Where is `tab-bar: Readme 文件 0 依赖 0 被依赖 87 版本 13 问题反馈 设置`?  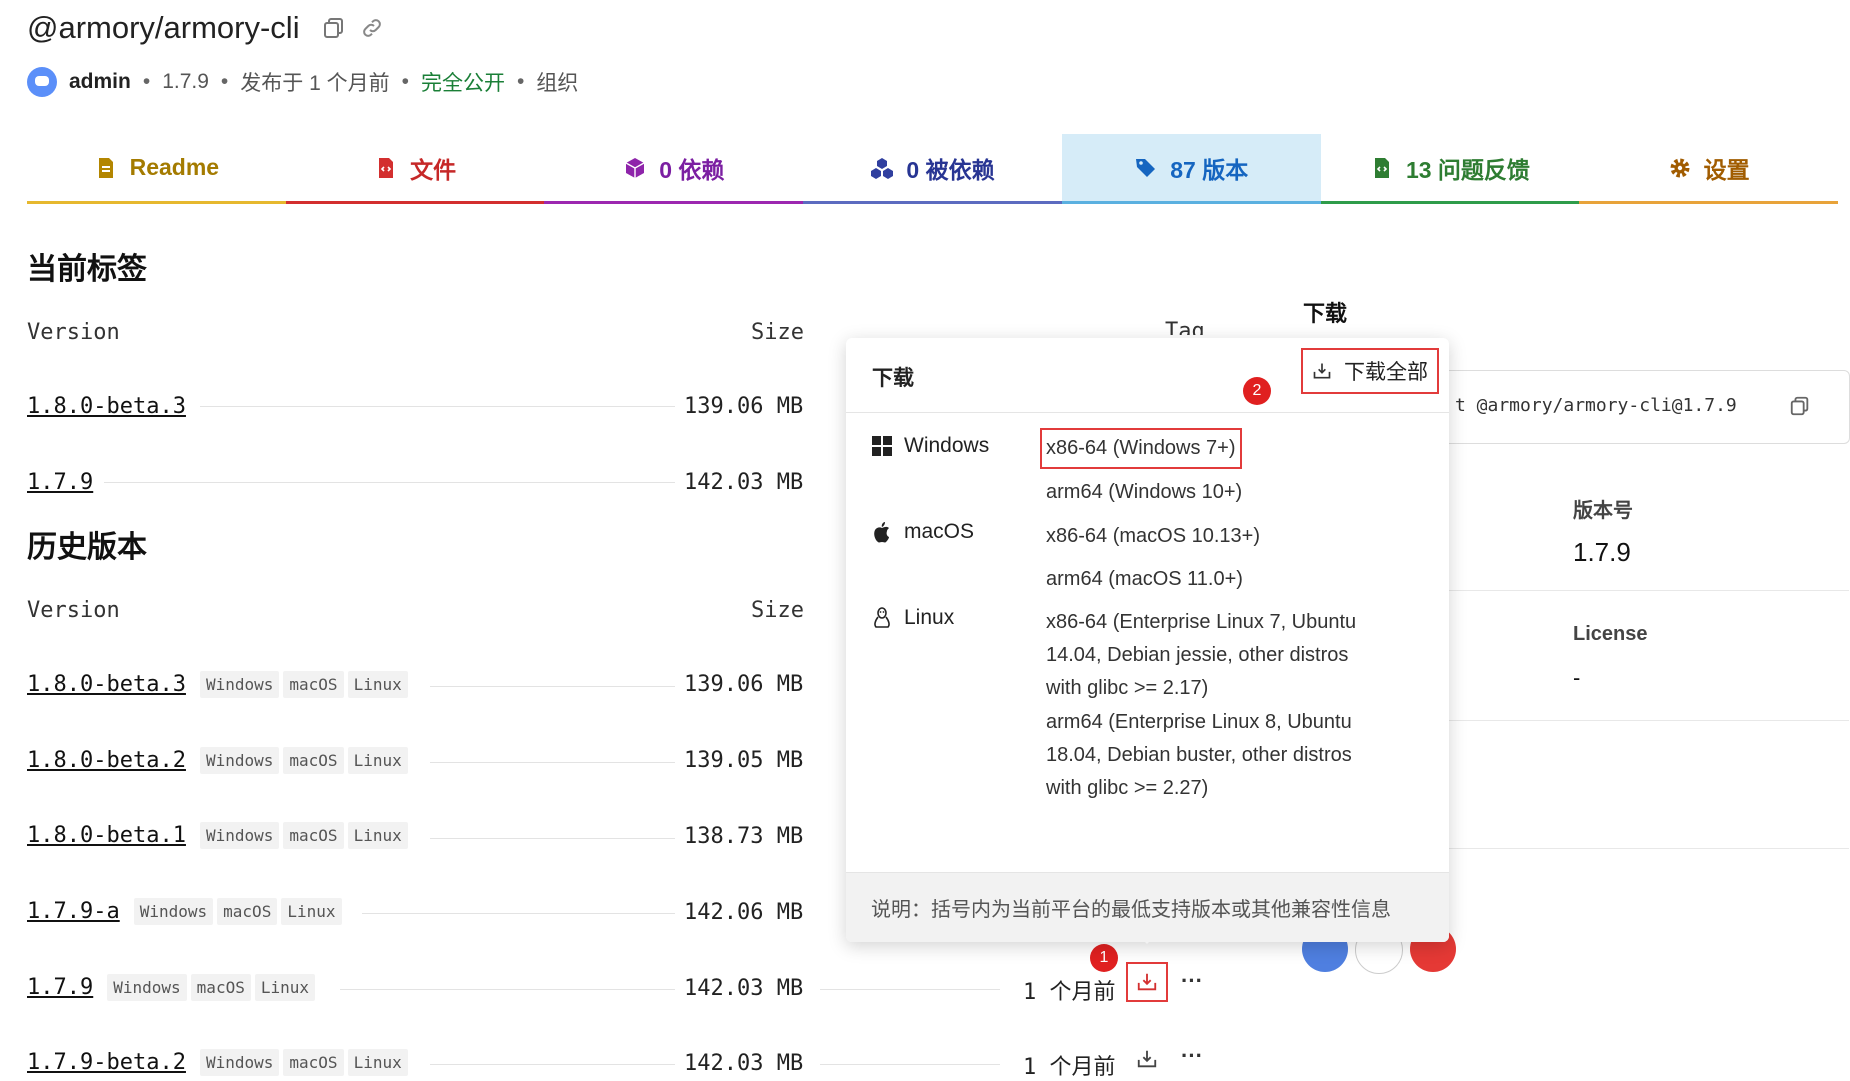
tab-bar: Readme 文件 0 依赖 0 被依赖 87 版本 13 问题反馈 设置 is located at coordinates (933, 169).